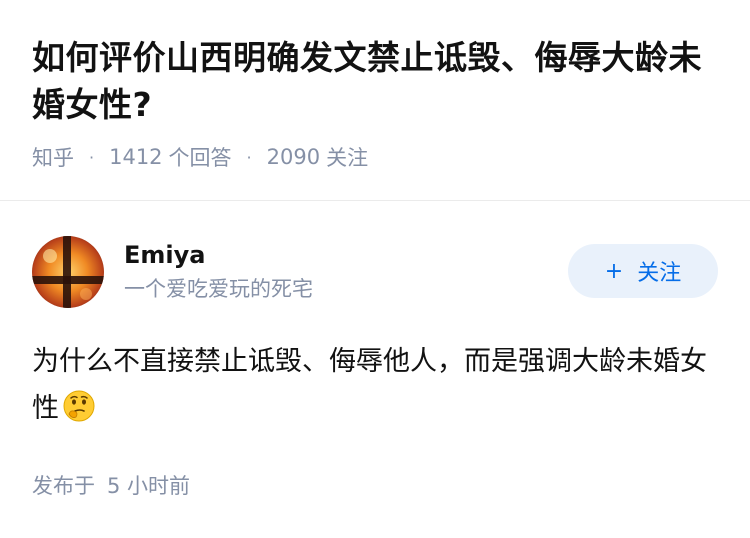 The width and height of the screenshot is (750, 538). What do you see at coordinates (293, 157) in the screenshot?
I see `followers-count: 2090` at bounding box center [293, 157].